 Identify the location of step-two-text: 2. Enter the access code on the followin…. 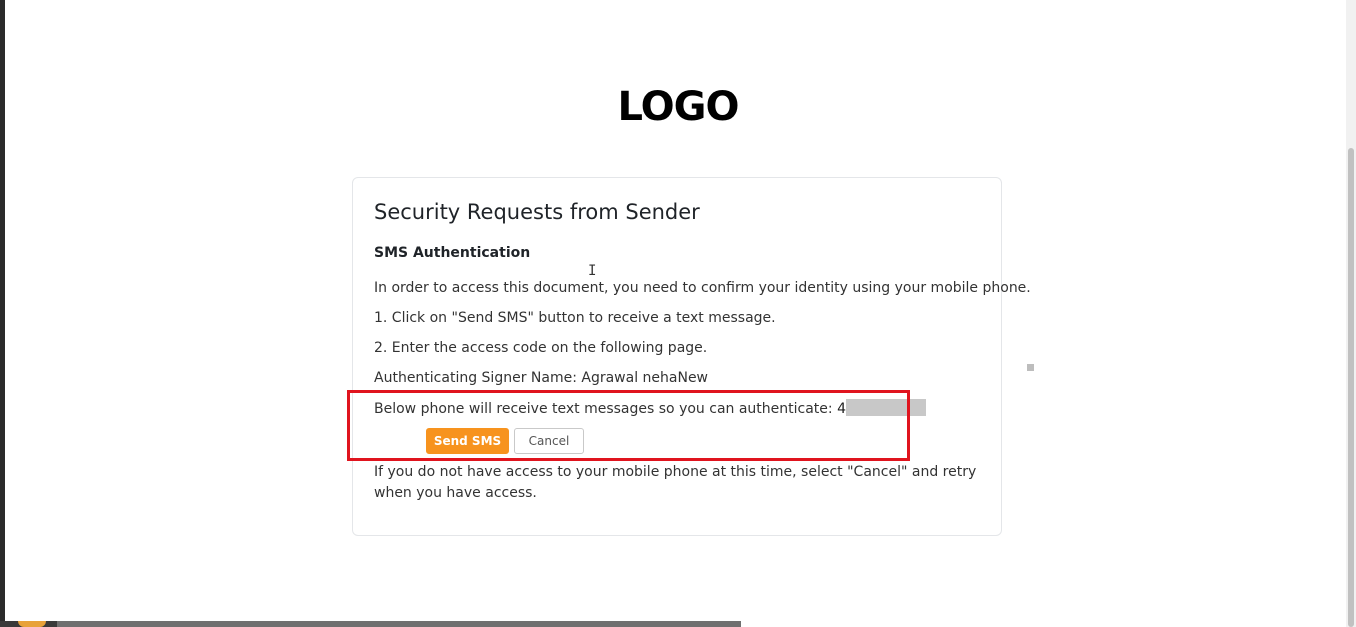
(541, 348).